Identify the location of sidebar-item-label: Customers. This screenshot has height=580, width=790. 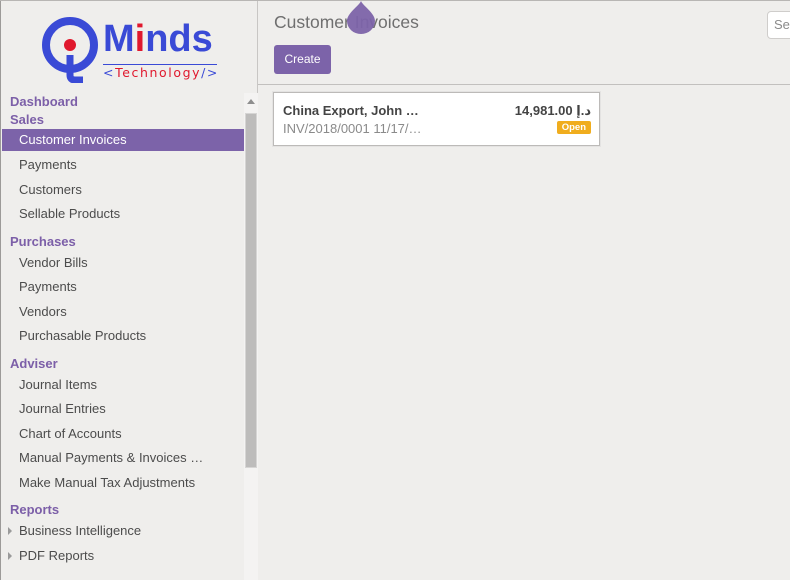
(50, 189).